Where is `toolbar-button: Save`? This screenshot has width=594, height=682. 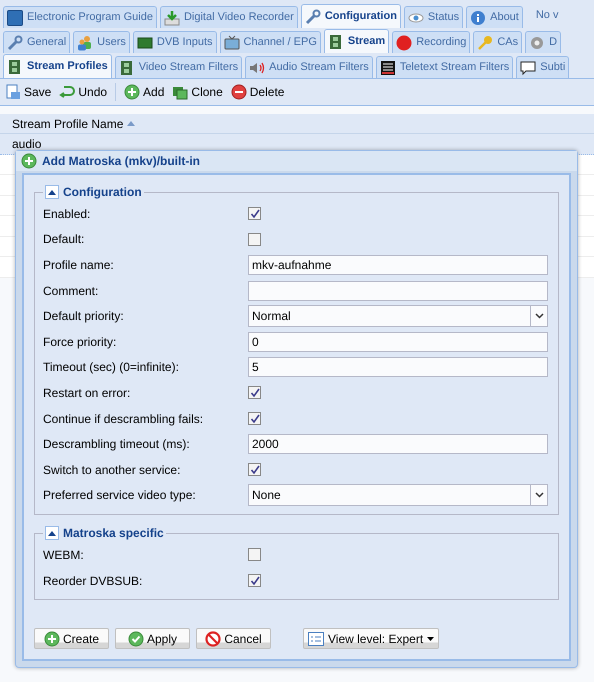 toolbar-button: Save is located at coordinates (28, 92).